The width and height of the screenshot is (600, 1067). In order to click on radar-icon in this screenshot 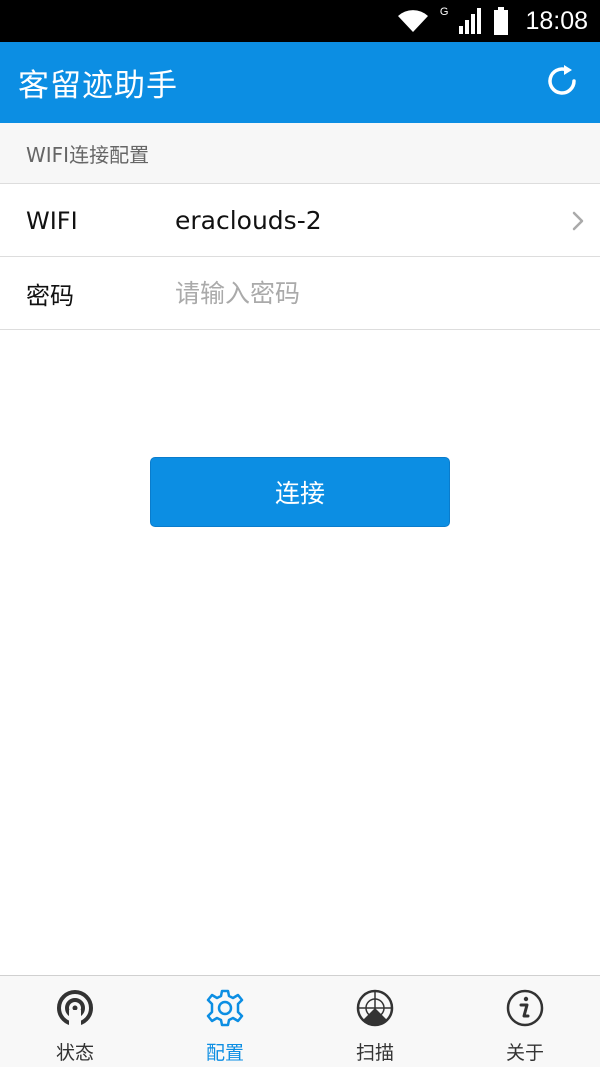, I will do `click(375, 1008)`.